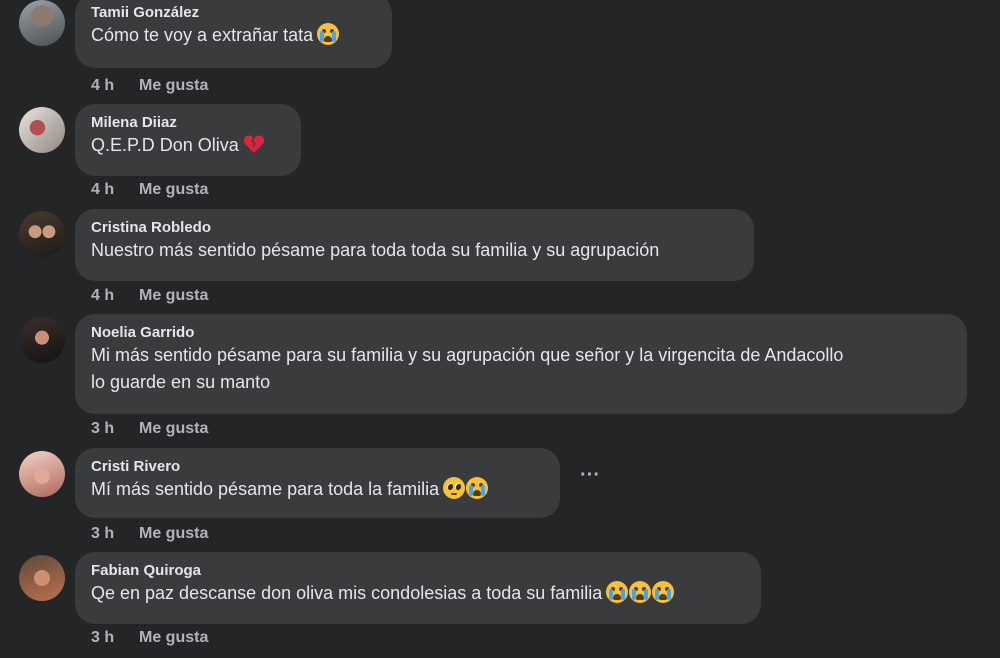  What do you see at coordinates (418, 570) in the screenshot?
I see `comment-author: Fabian Quiroga` at bounding box center [418, 570].